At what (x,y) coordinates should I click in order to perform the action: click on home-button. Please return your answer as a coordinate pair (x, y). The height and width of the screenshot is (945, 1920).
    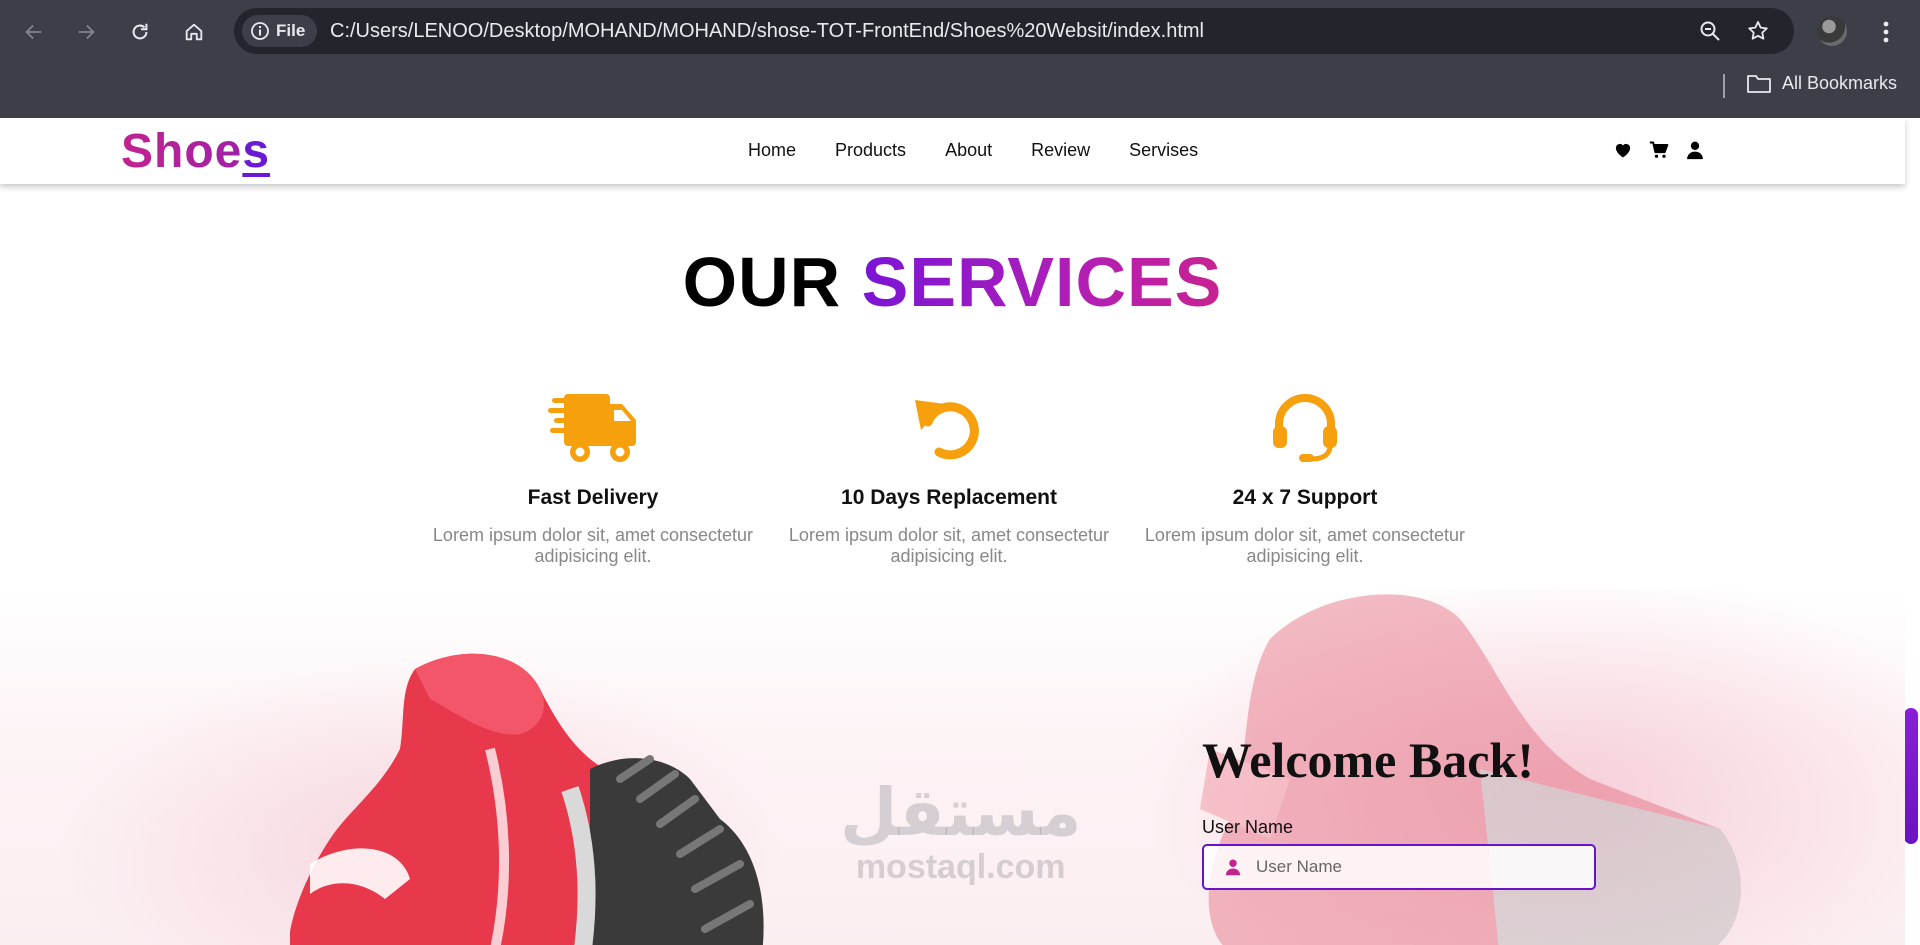
    Looking at the image, I should click on (194, 32).